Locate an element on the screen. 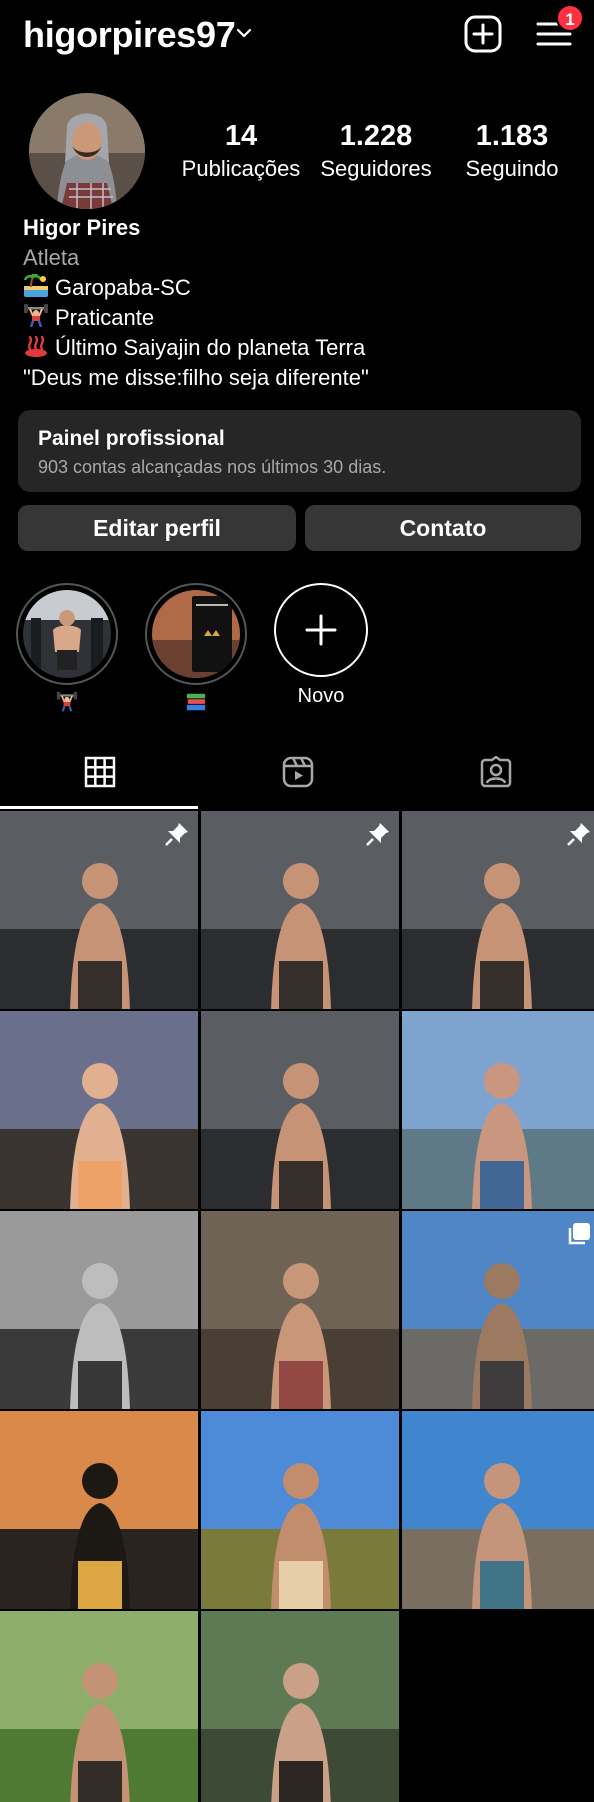  reels-icon is located at coordinates (298, 772).